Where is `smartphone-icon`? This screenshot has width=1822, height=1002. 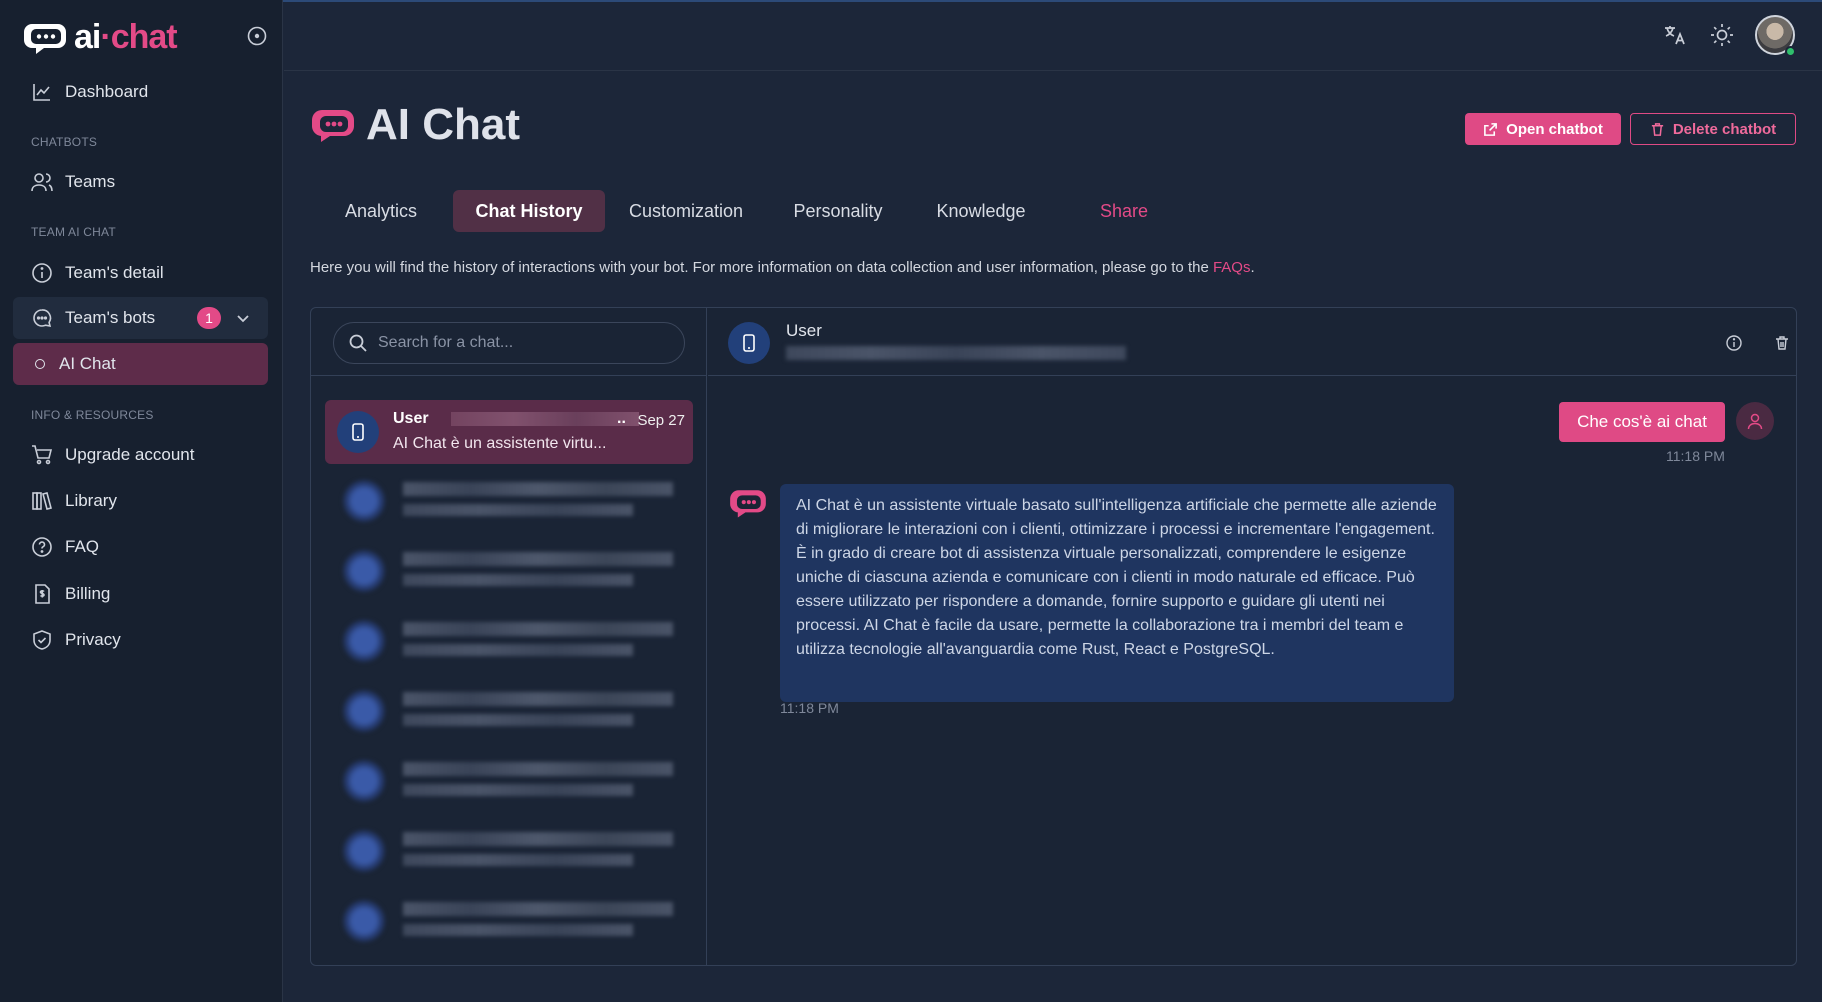 smartphone-icon is located at coordinates (749, 343).